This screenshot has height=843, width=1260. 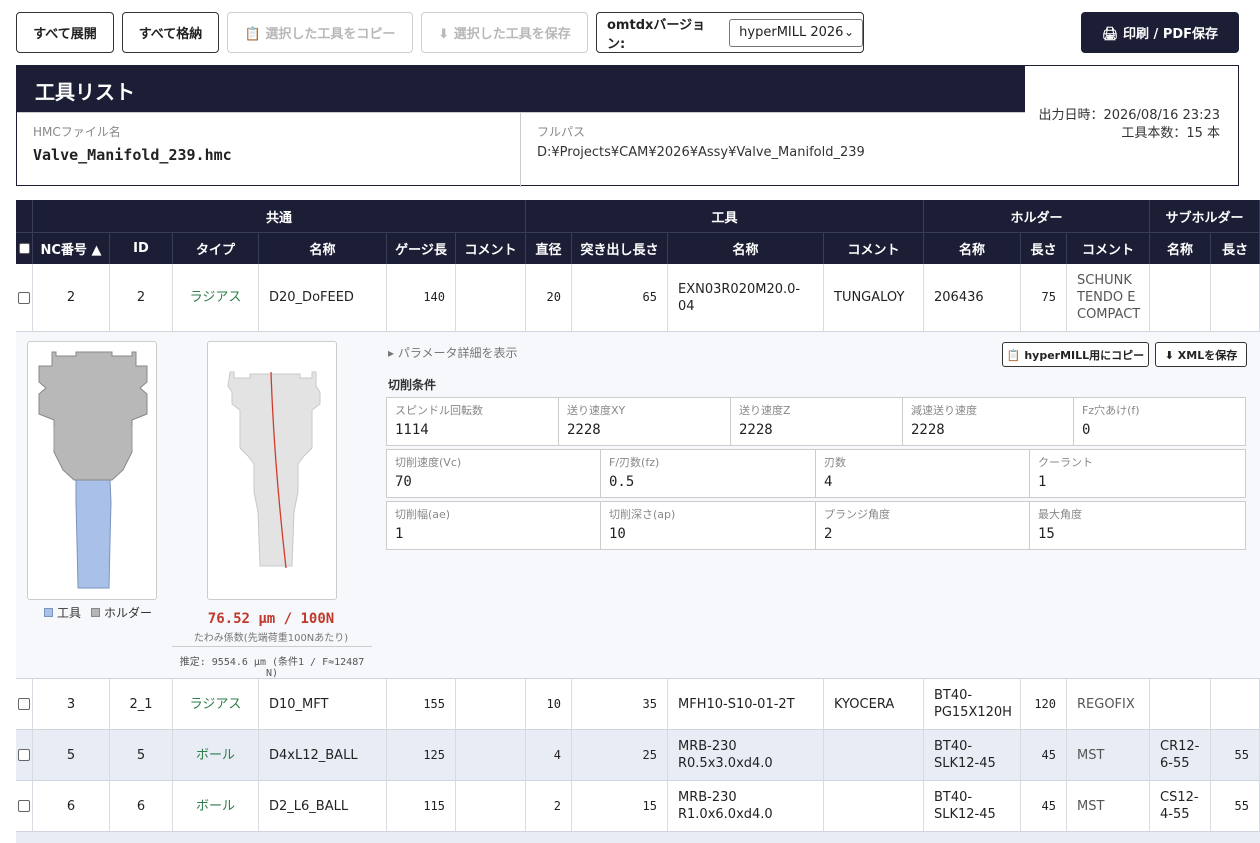 I want to click on param-cell: 刃数 4, so click(x=923, y=473).